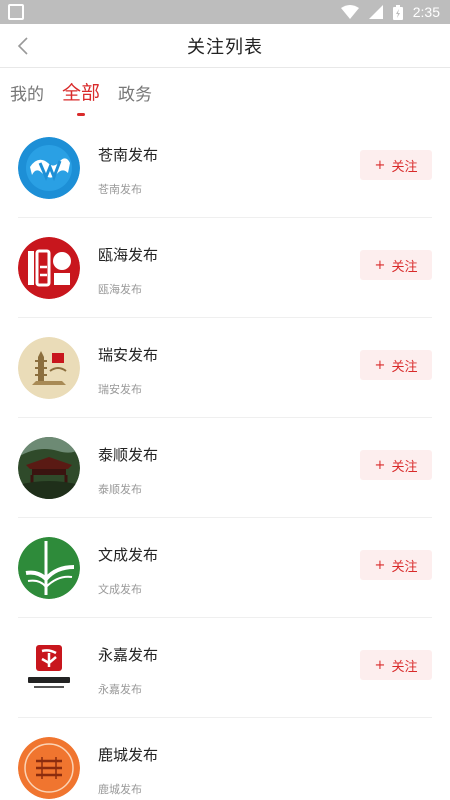 This screenshot has height=800, width=450. What do you see at coordinates (375, 12) in the screenshot?
I see `signal-icon` at bounding box center [375, 12].